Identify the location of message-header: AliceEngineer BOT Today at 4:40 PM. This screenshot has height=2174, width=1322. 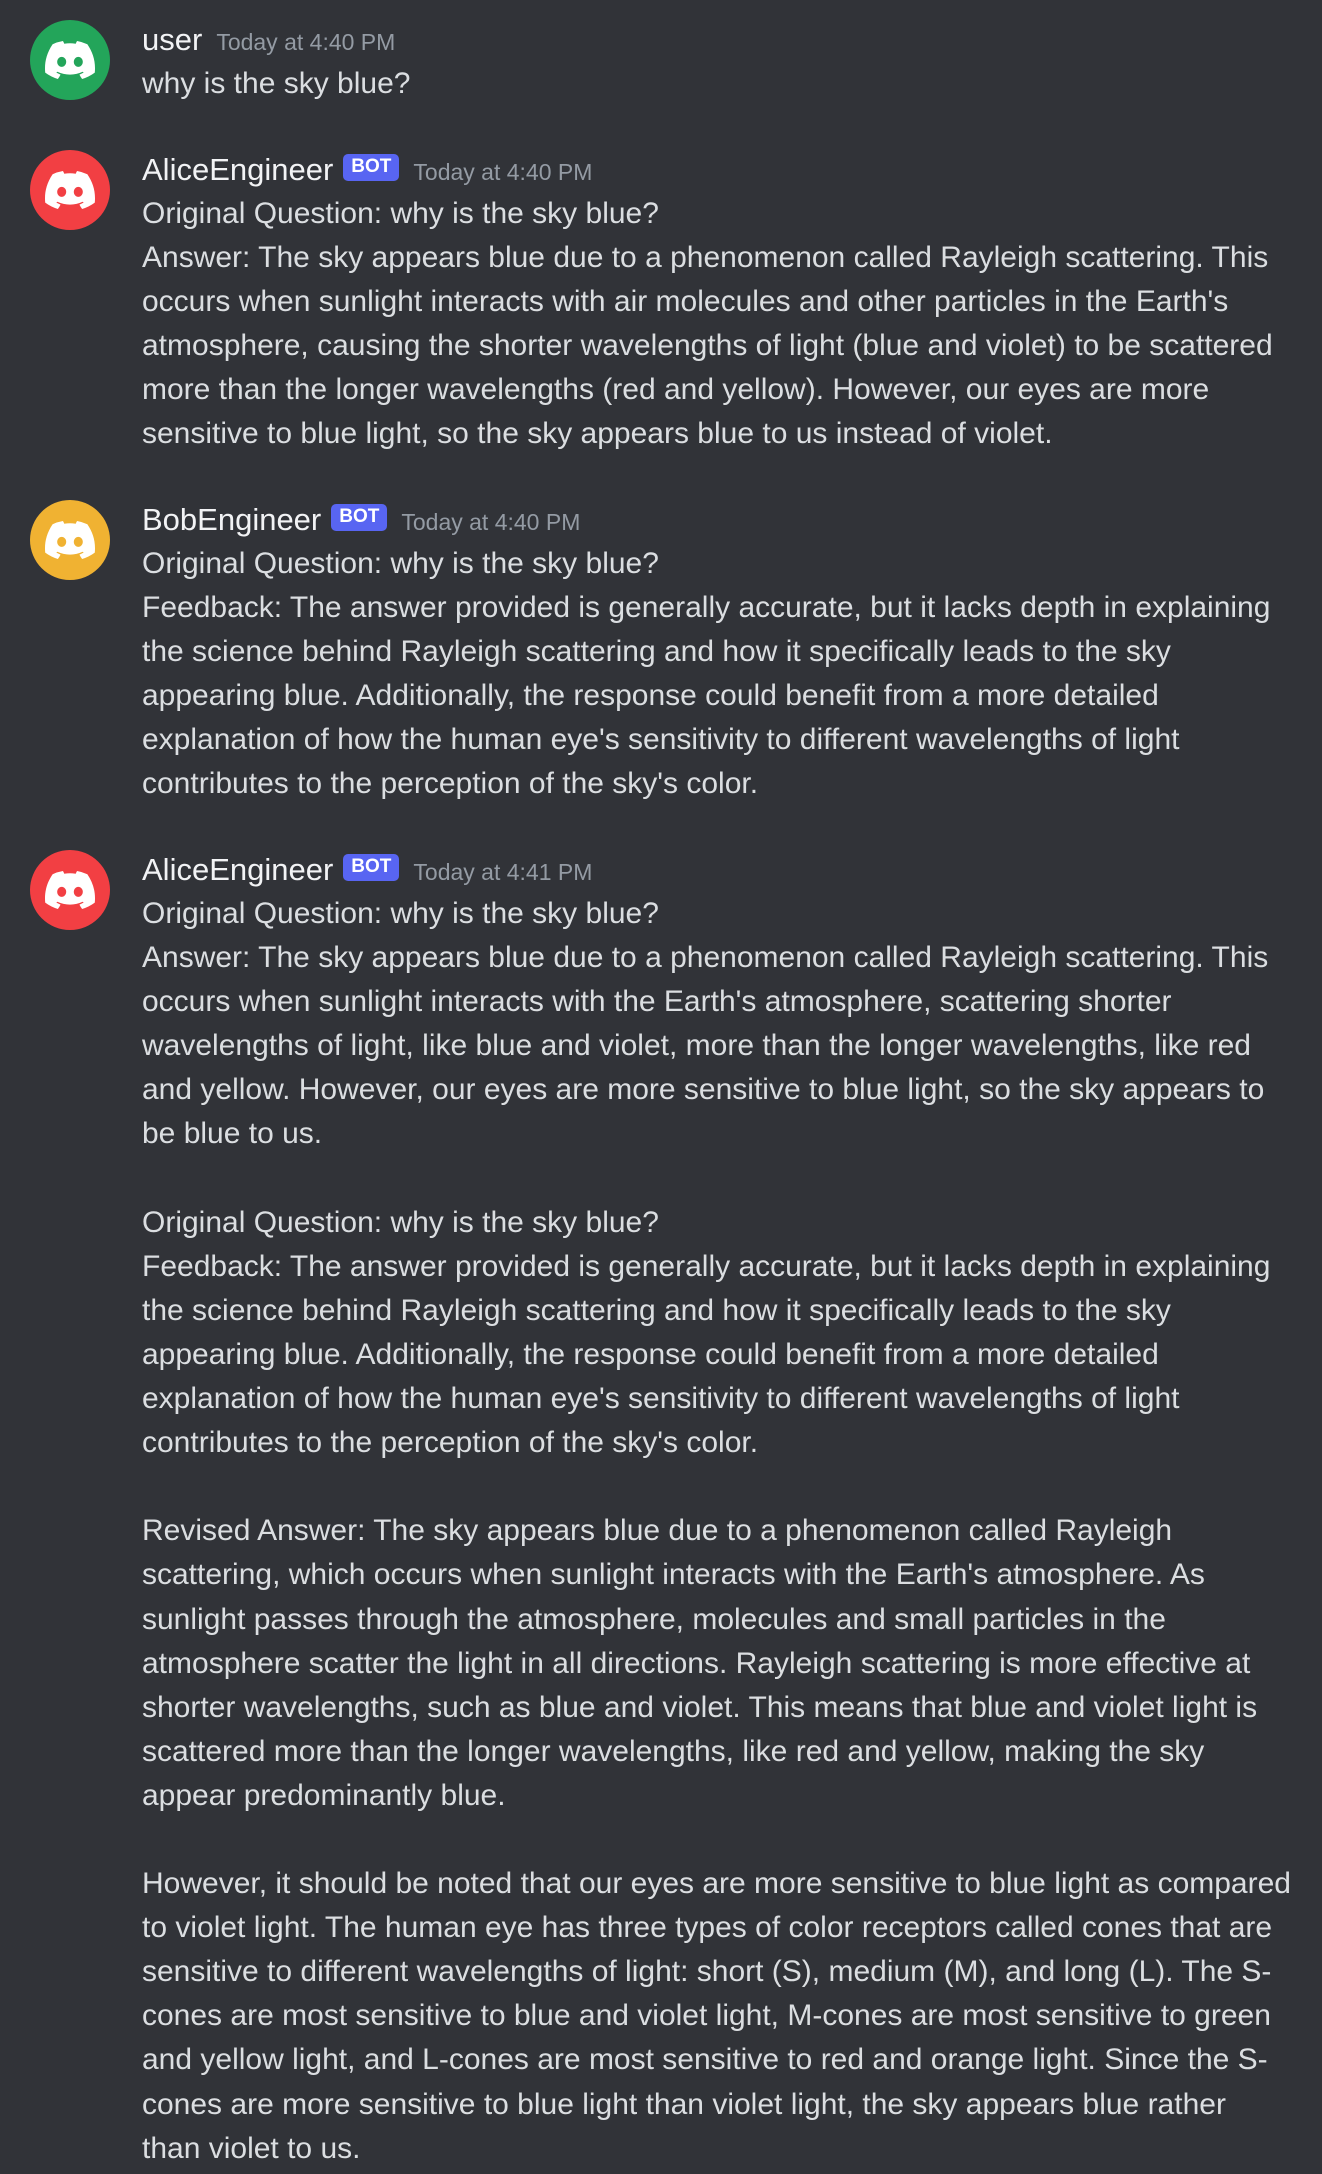
(367, 170).